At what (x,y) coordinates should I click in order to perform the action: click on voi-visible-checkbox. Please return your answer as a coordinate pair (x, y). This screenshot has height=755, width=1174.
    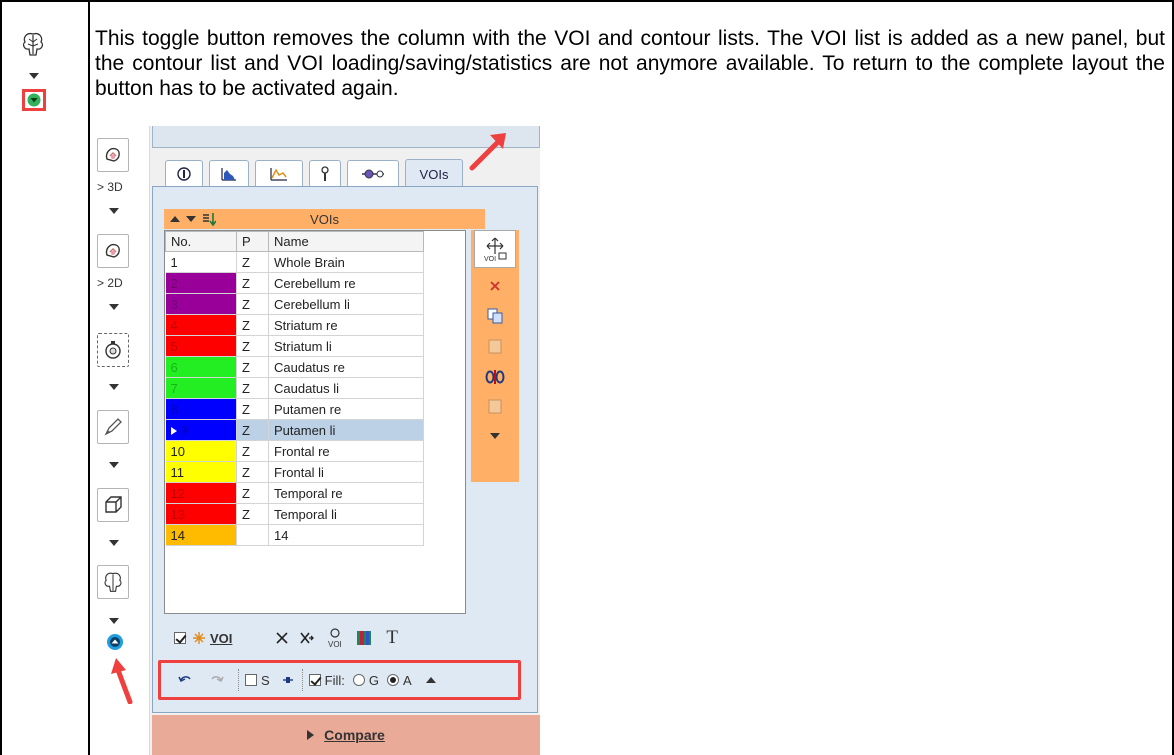
    Looking at the image, I should click on (180, 638).